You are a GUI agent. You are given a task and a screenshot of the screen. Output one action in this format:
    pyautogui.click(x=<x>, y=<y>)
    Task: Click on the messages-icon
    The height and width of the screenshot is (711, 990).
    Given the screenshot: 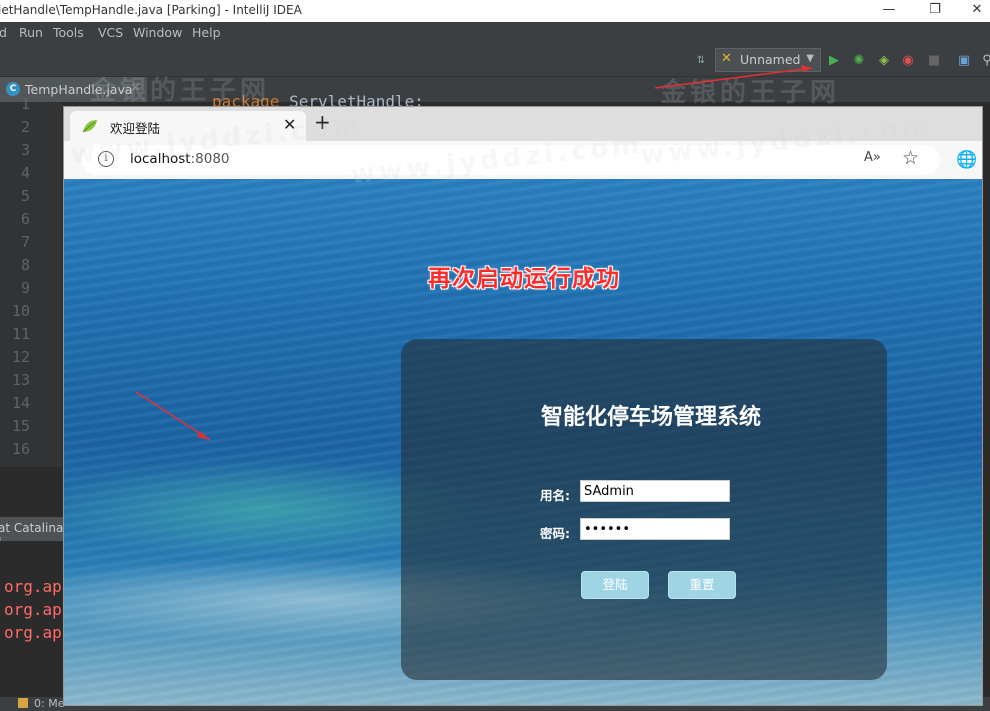 What is the action you would take?
    pyautogui.click(x=23, y=703)
    